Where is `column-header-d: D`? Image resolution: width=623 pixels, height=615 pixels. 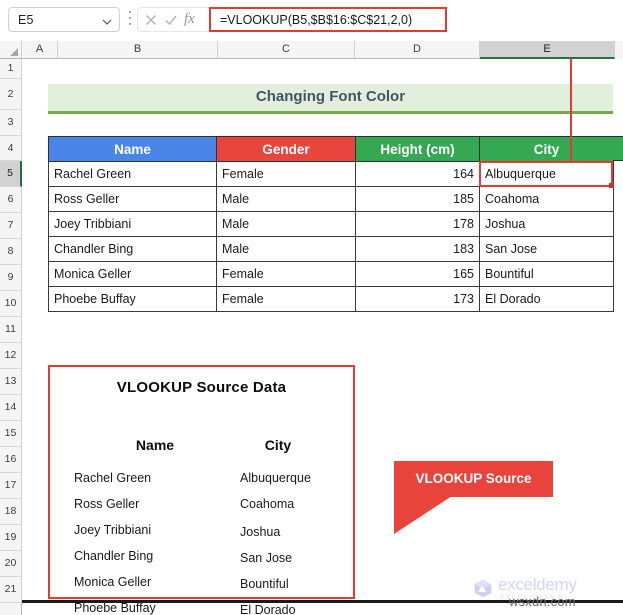
column-header-d: D is located at coordinates (417, 50).